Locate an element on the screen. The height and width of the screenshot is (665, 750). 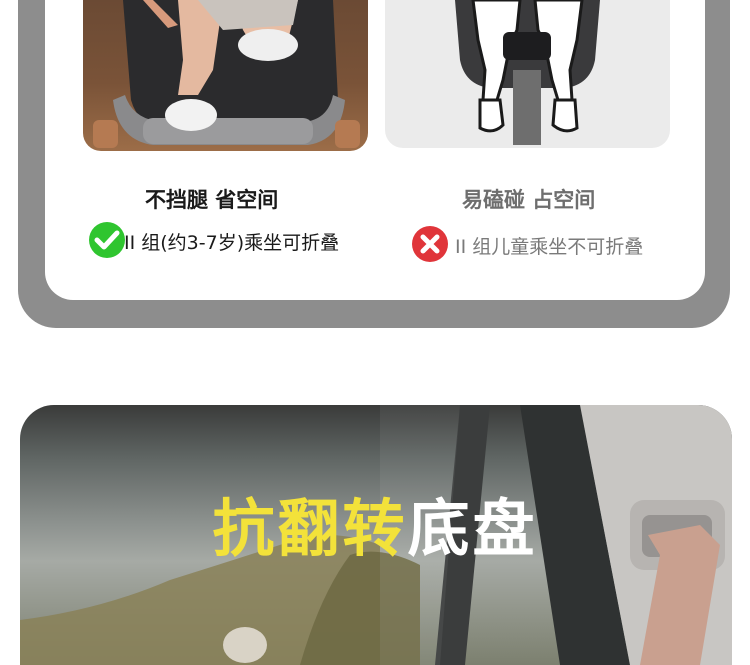
feature-headline: 抗翻转底盘 is located at coordinates (375, 523).